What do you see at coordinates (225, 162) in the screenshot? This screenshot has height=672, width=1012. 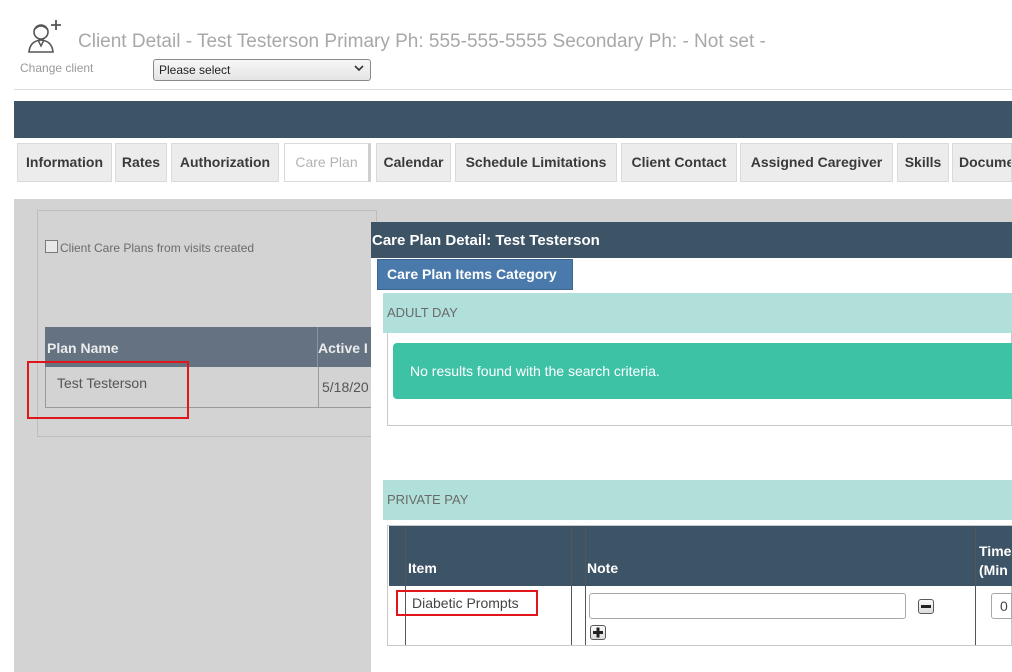 I see `tab-authorization: Authorization` at bounding box center [225, 162].